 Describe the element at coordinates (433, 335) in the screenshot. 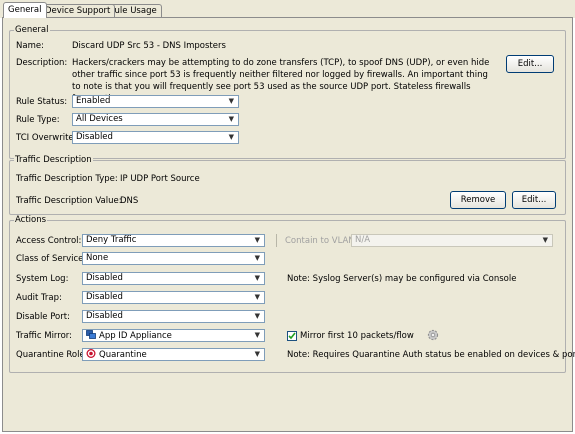

I see `gear-icon` at that location.